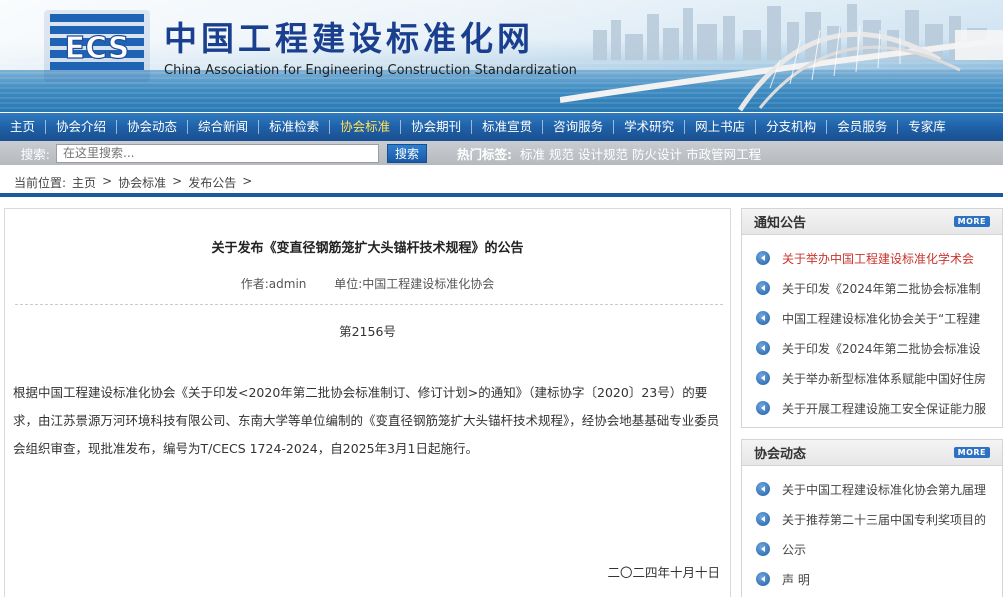 The image size is (1003, 597). Describe the element at coordinates (872, 453) in the screenshot. I see `news-header: 协会动态 MORE` at that location.